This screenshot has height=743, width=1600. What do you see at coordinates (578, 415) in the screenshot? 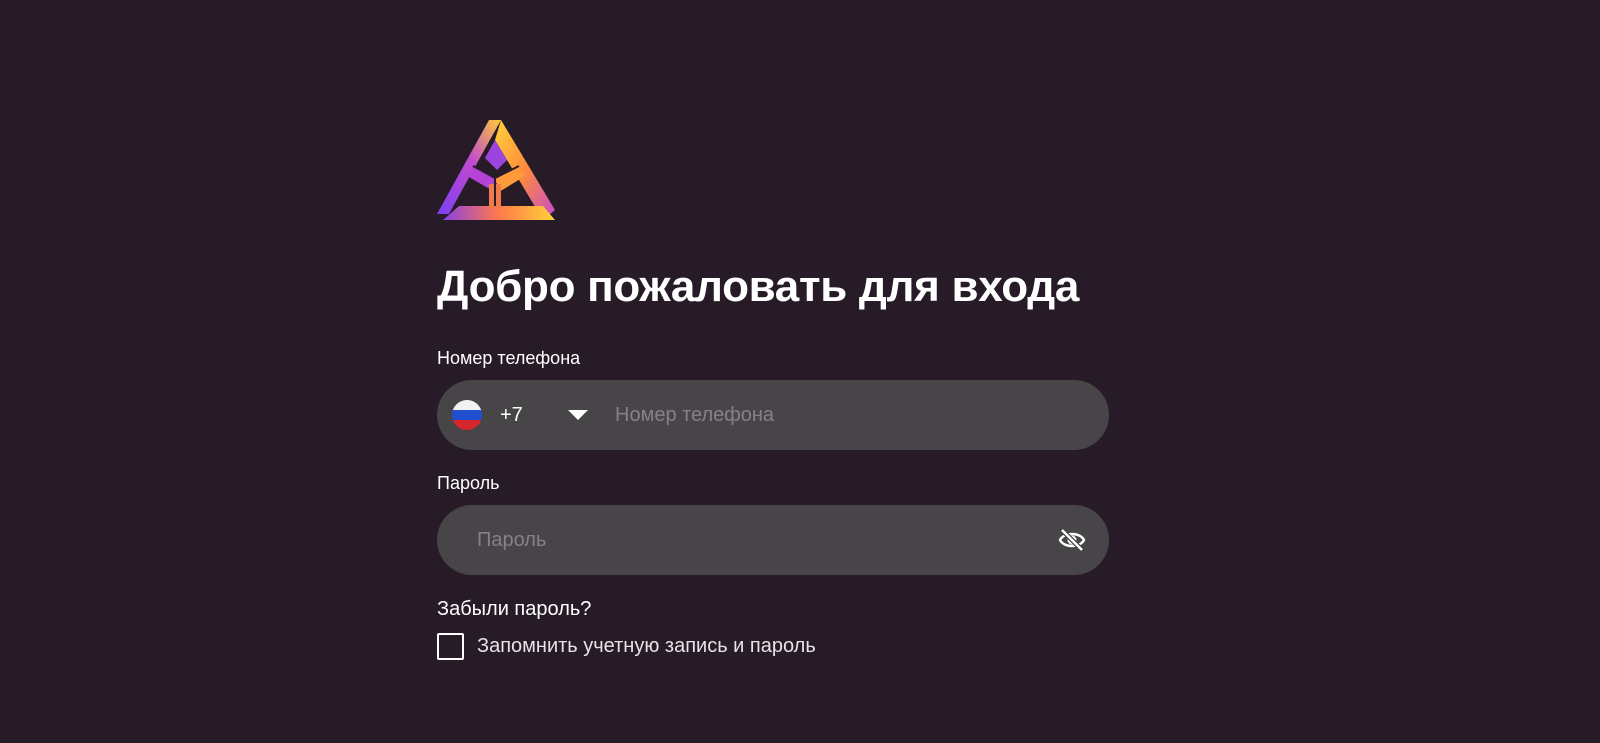
I see `chevron-down-icon` at bounding box center [578, 415].